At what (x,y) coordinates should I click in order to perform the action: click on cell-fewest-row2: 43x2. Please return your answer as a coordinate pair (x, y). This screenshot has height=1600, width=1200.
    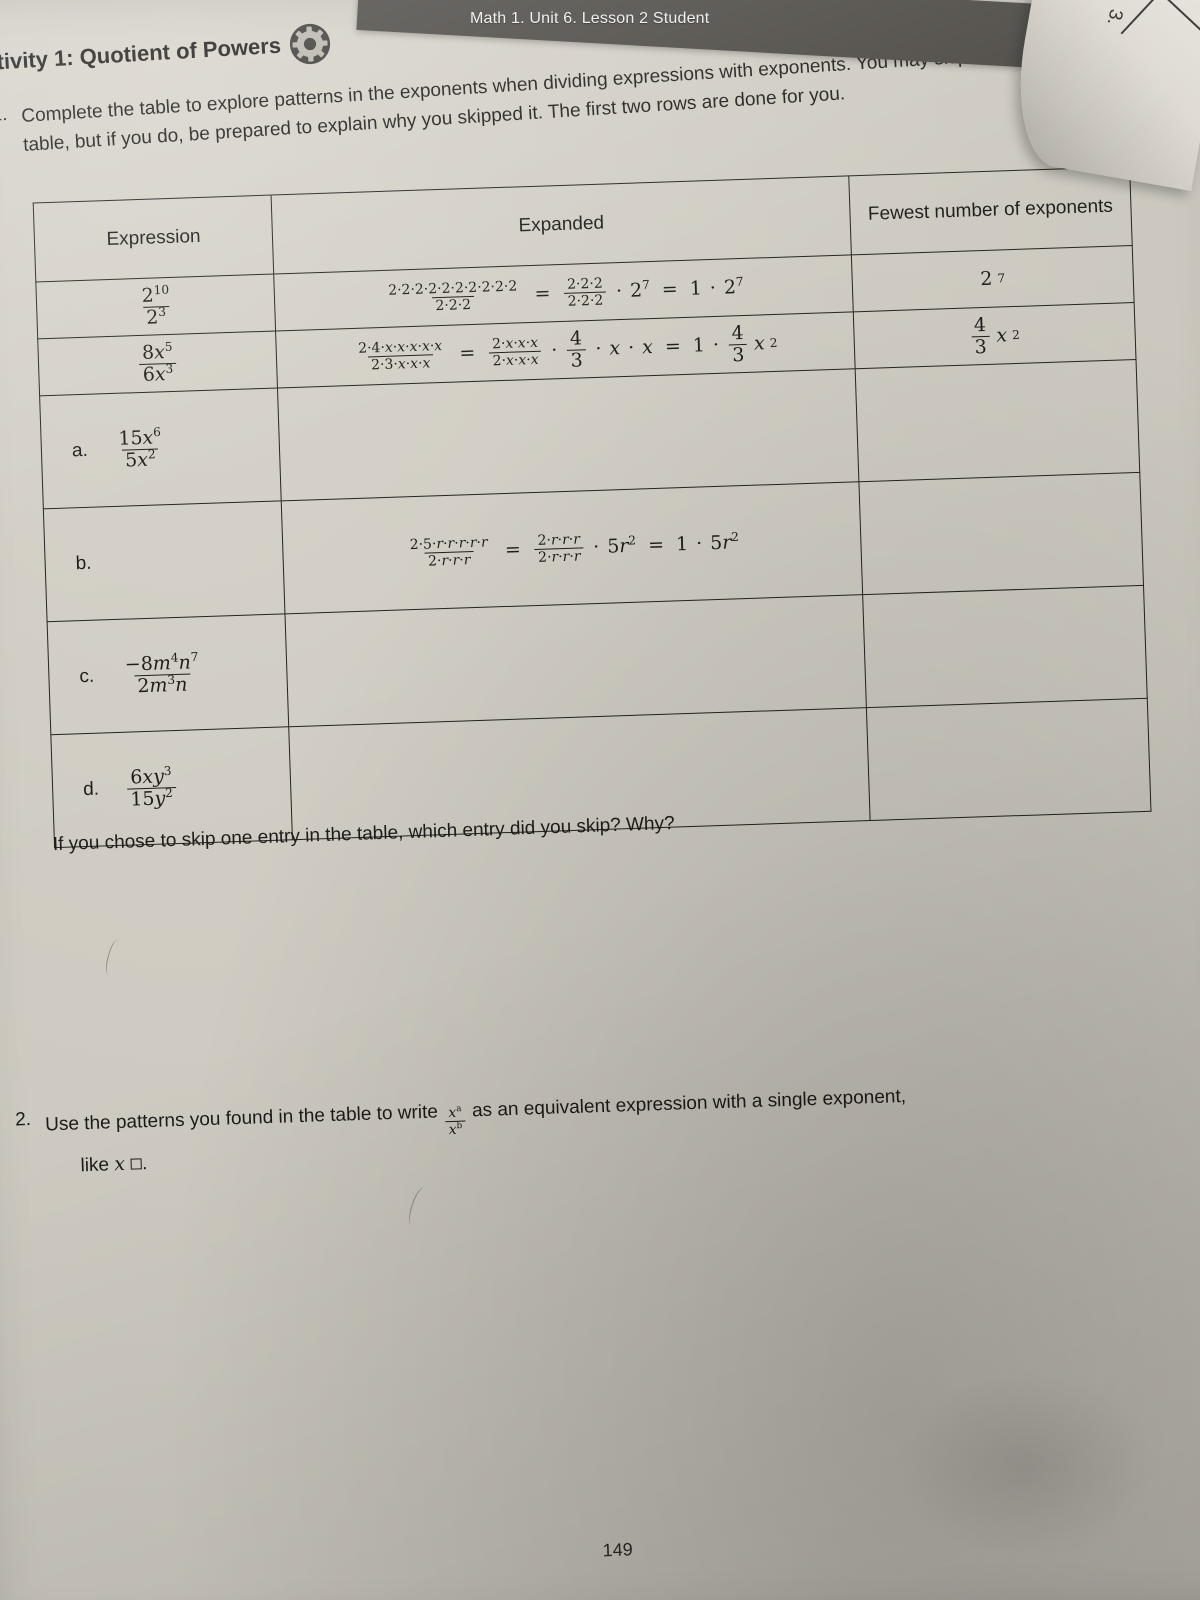
    Looking at the image, I should click on (995, 335).